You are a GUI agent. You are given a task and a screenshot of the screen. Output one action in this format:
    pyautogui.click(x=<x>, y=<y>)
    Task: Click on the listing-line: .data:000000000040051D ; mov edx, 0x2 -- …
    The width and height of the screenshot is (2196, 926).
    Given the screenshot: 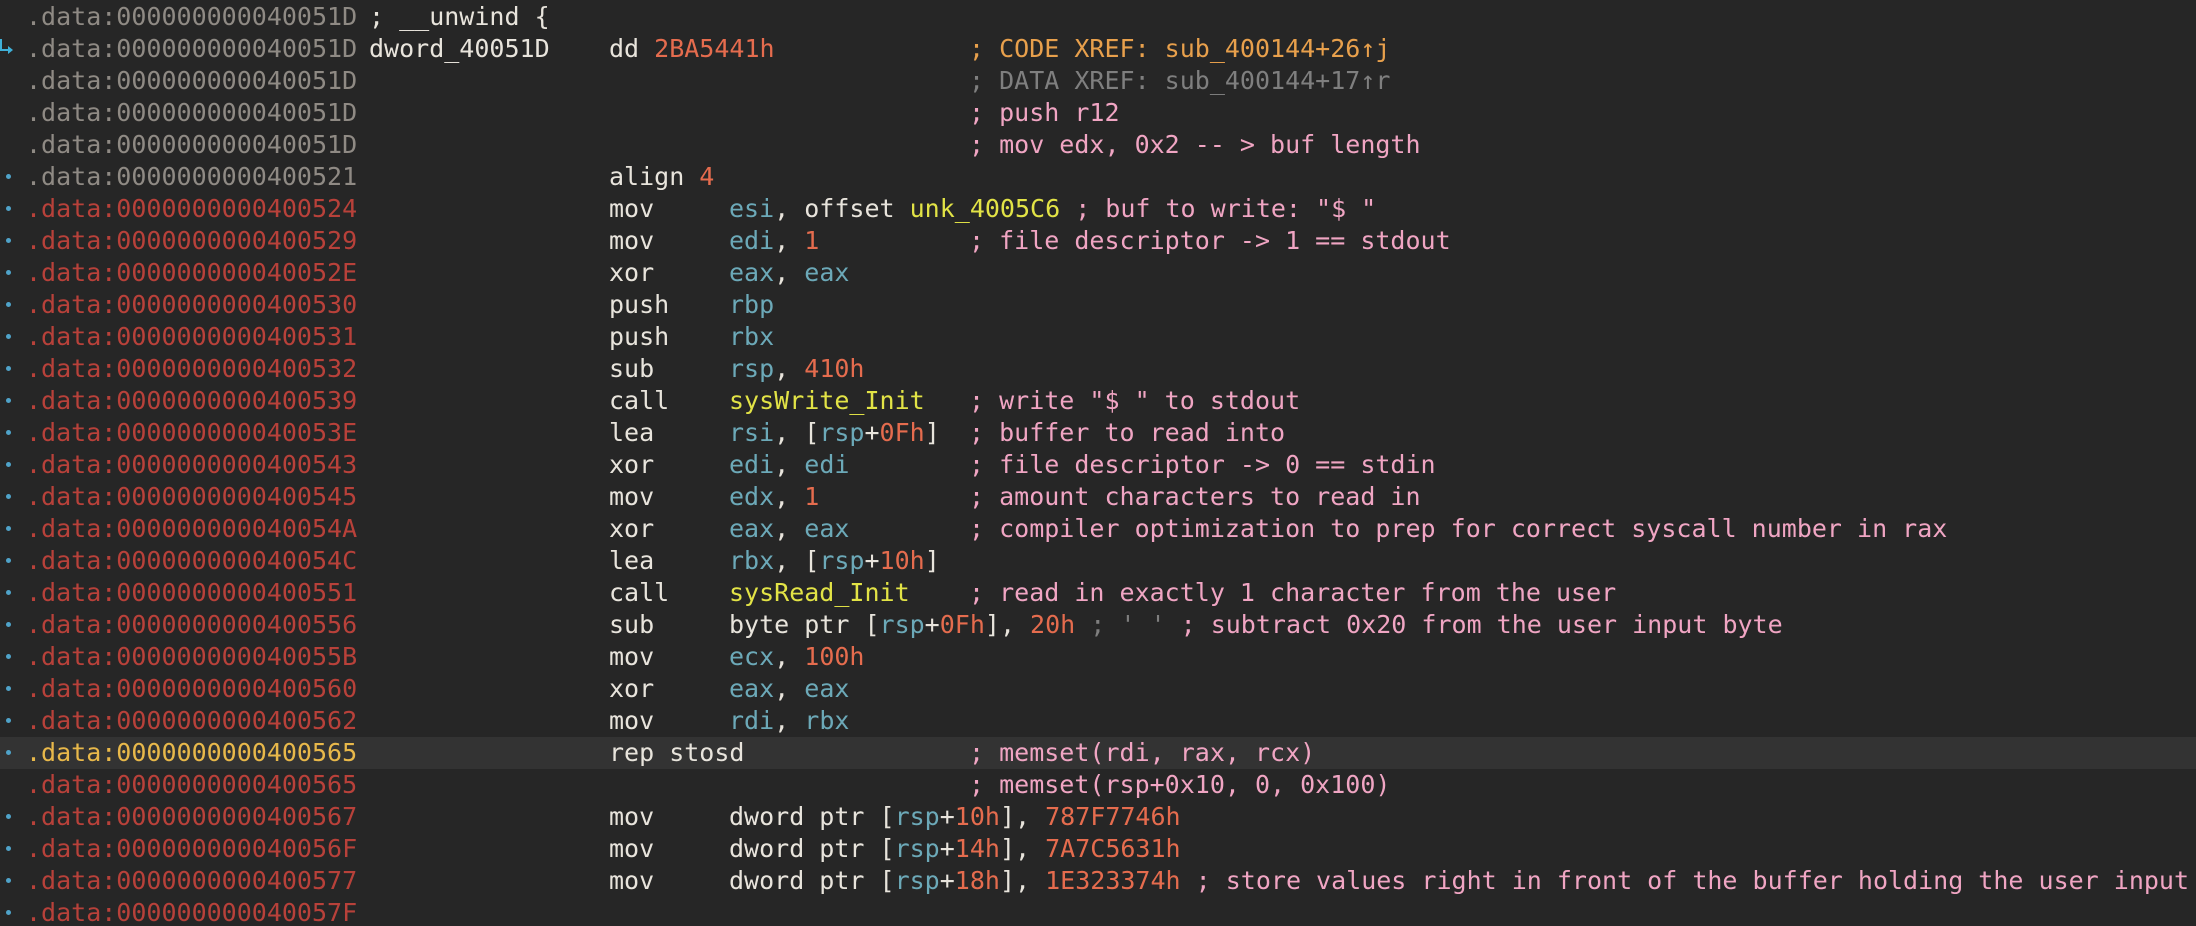 What is the action you would take?
    pyautogui.click(x=1098, y=145)
    